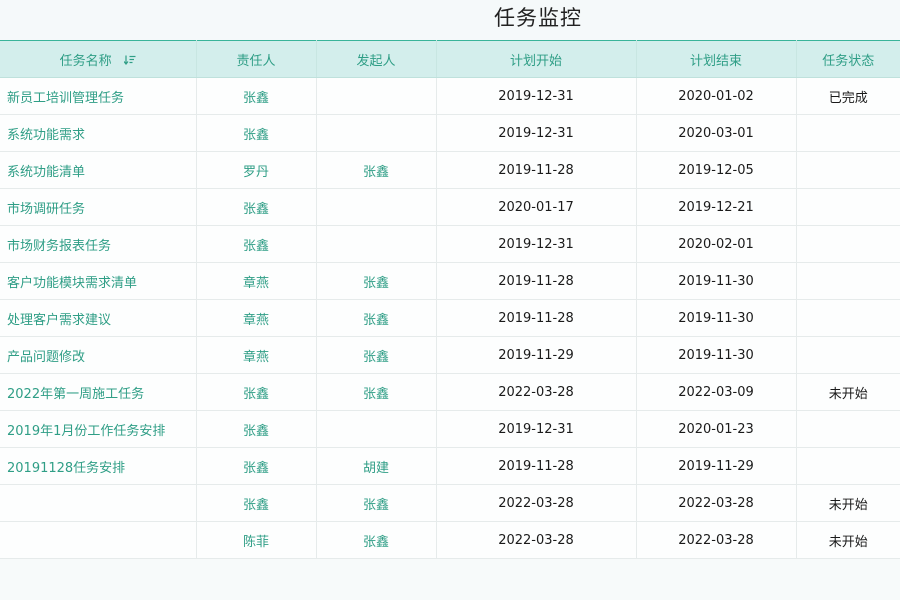 The image size is (900, 600). What do you see at coordinates (848, 59) in the screenshot?
I see `column-header-status: 任务状态` at bounding box center [848, 59].